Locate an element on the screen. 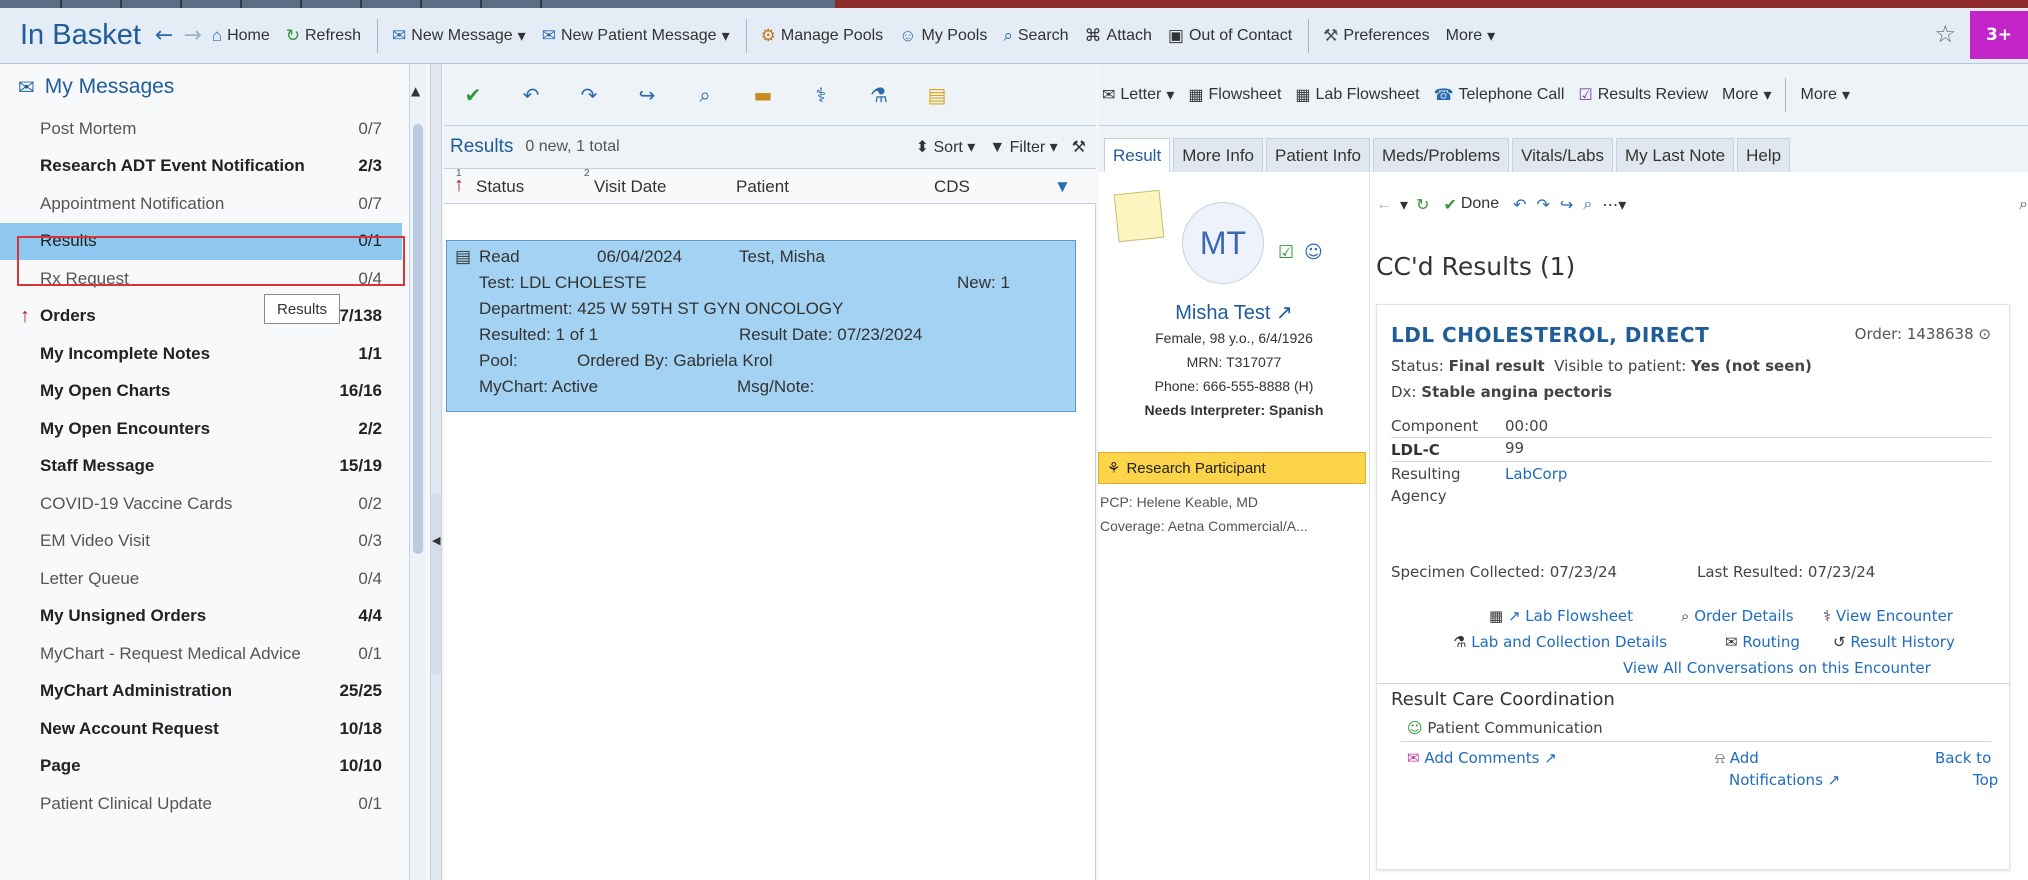  home-button: ⌂ Home is located at coordinates (241, 36).